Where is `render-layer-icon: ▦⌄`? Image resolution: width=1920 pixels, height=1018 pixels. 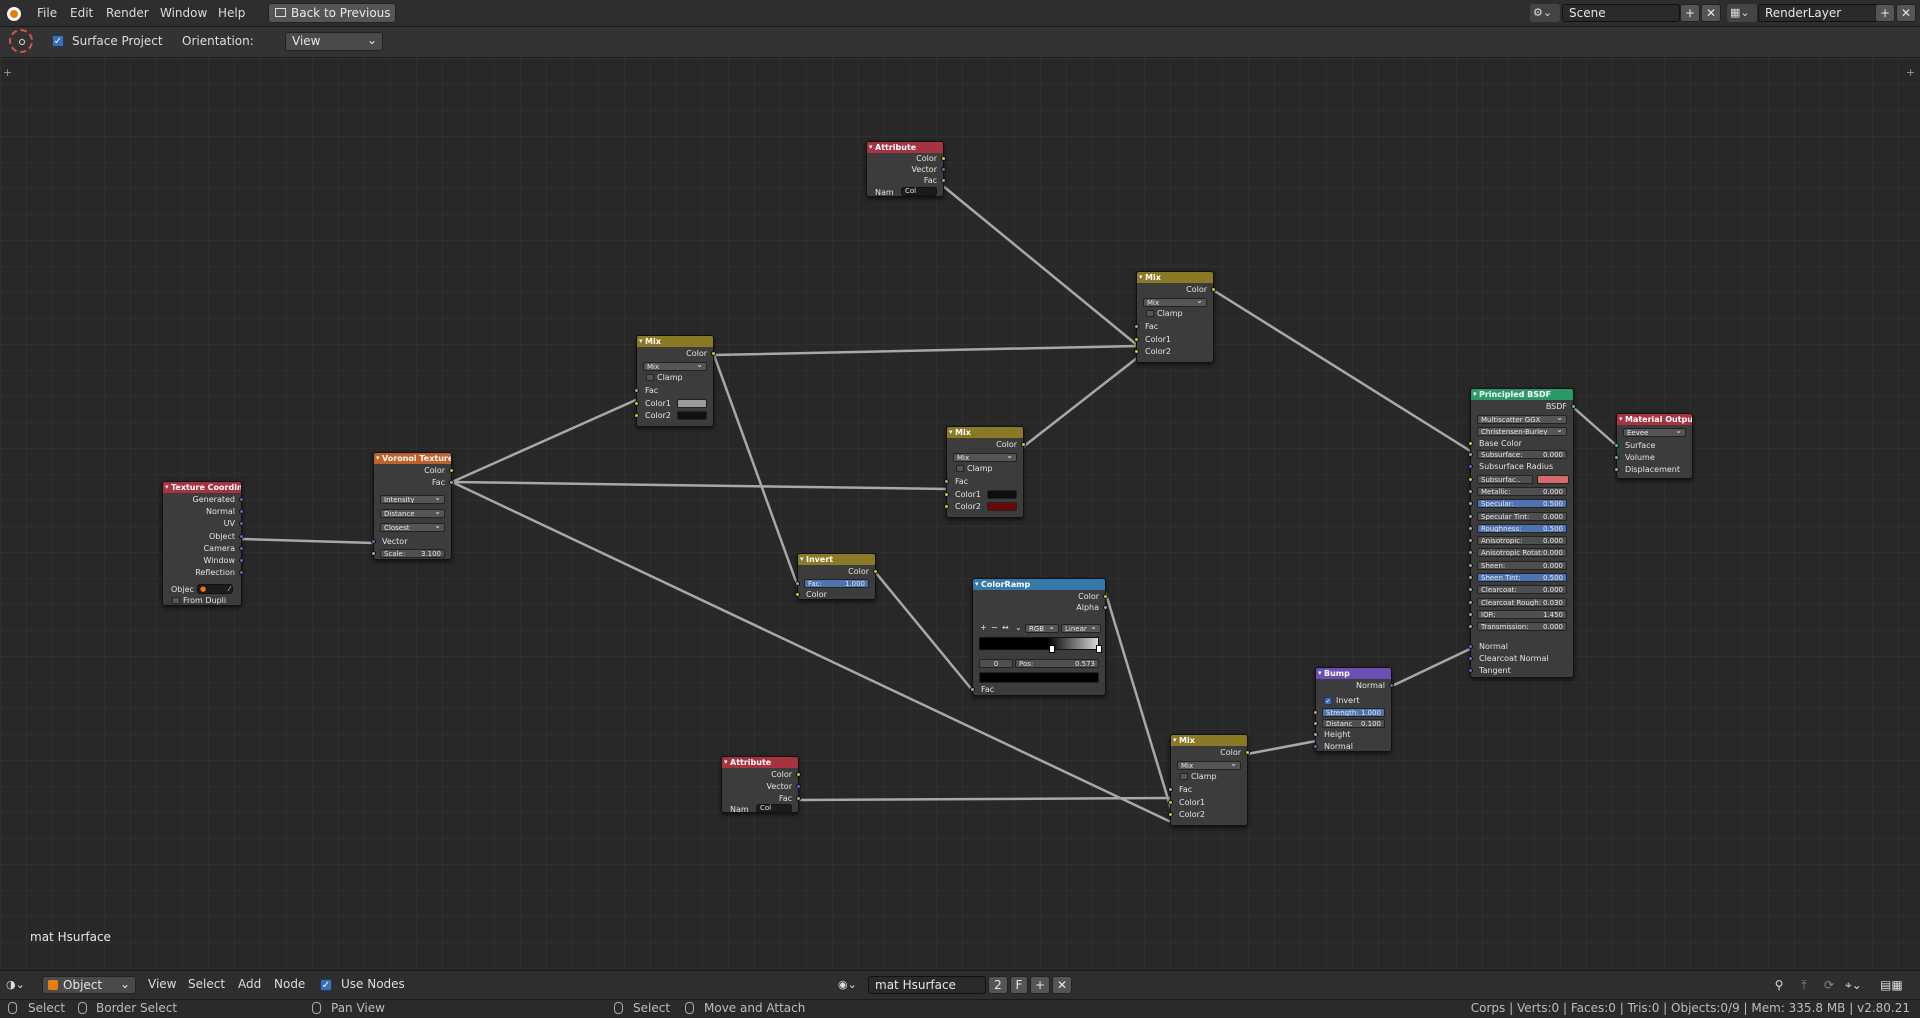 render-layer-icon: ▦⌄ is located at coordinates (1742, 13).